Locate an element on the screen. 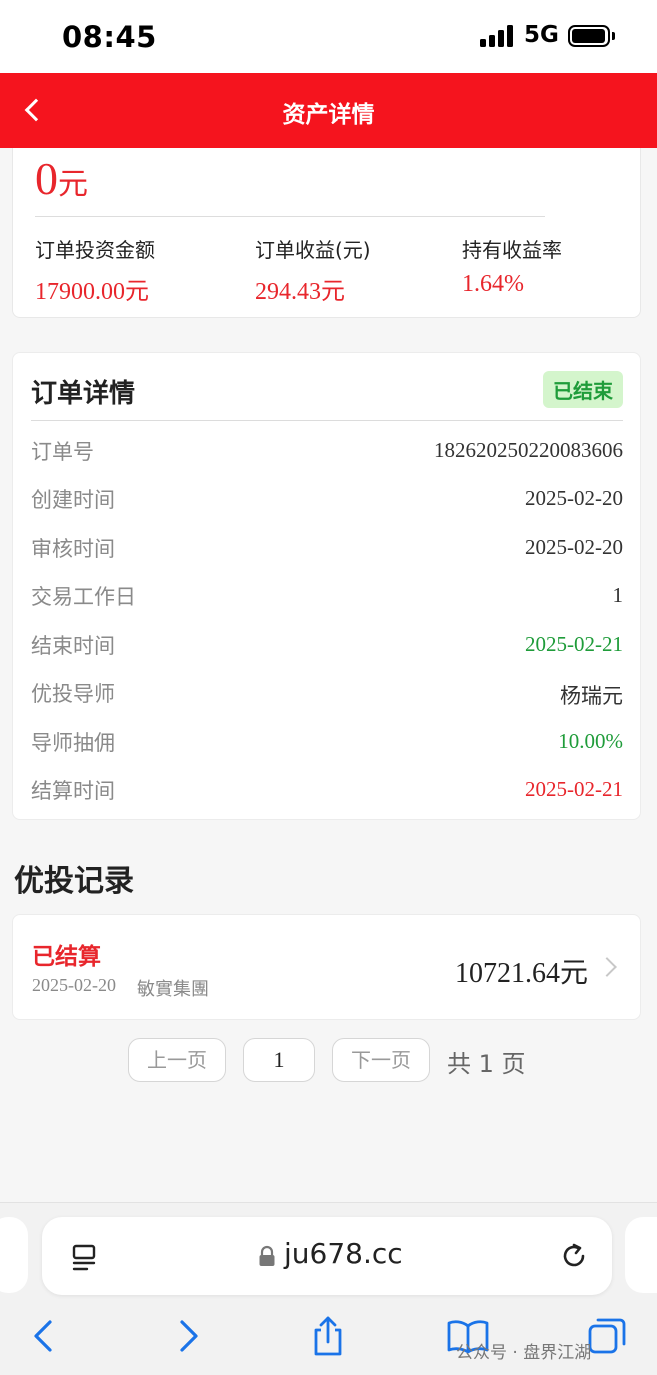 This screenshot has width=657, height=1375. row-label: 审核时间 is located at coordinates (73, 549).